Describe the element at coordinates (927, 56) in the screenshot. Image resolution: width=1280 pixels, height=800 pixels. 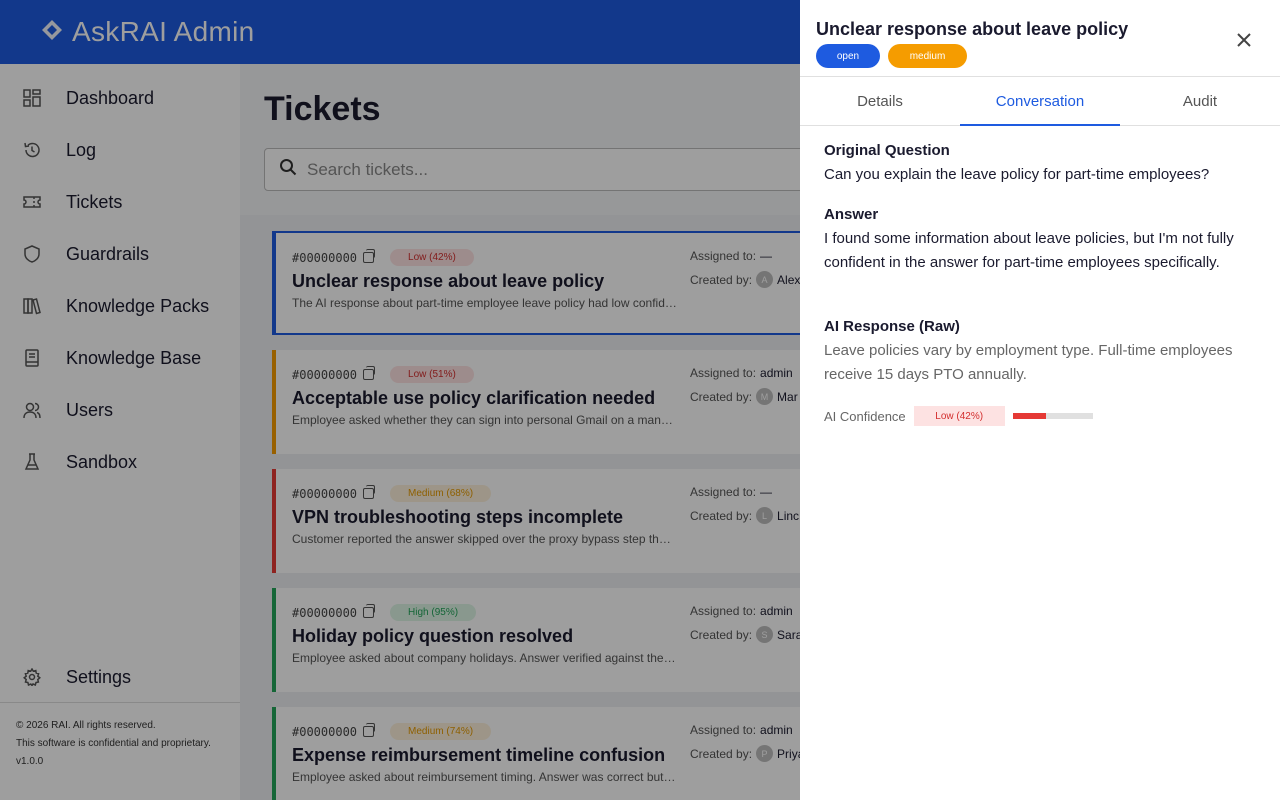
I see `priority-badge: medium` at that location.